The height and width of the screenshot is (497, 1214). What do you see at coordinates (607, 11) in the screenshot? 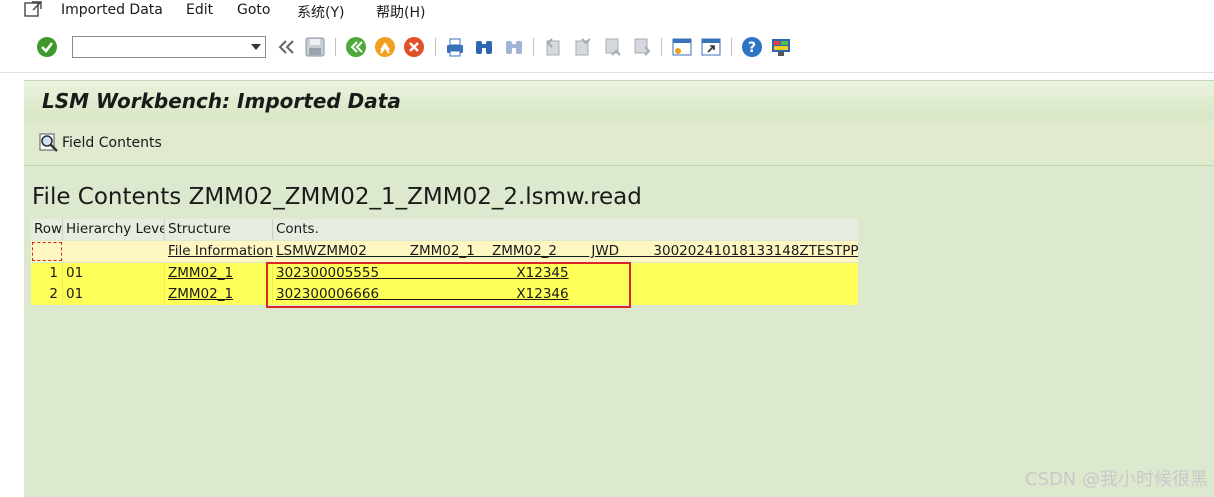
I see `menu-bar: Imported Data Edit Goto 系统(Y) 帮助(H)` at bounding box center [607, 11].